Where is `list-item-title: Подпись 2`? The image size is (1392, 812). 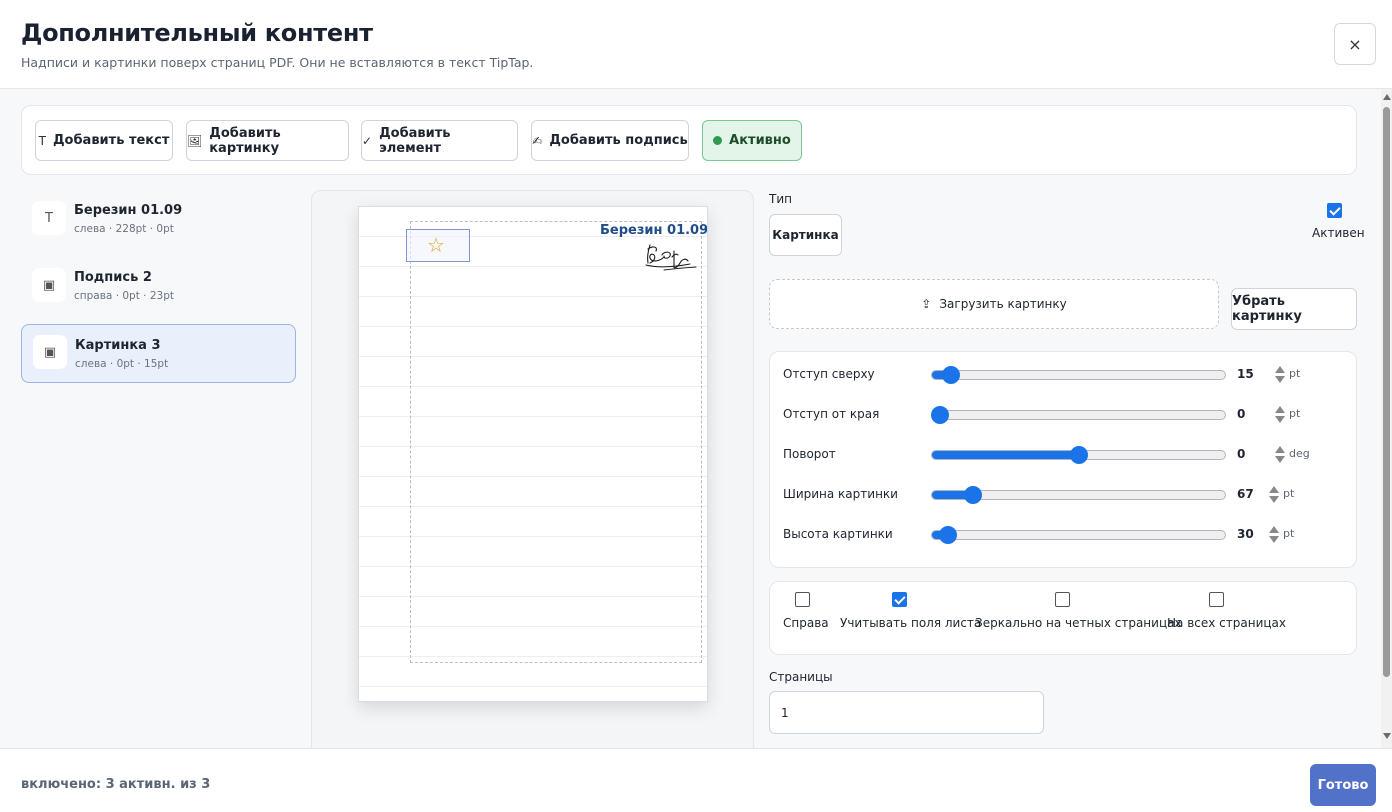 list-item-title: Подпись 2 is located at coordinates (113, 277).